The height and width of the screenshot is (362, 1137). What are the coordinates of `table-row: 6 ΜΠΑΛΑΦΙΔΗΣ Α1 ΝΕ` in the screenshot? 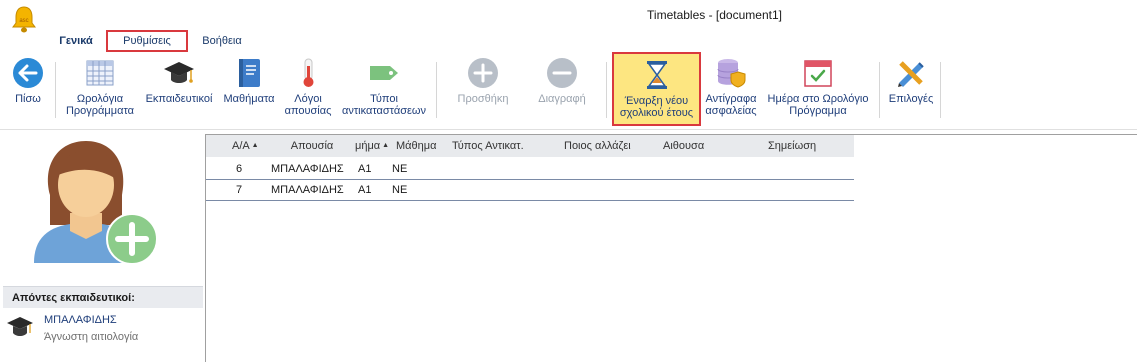 It's located at (530, 169).